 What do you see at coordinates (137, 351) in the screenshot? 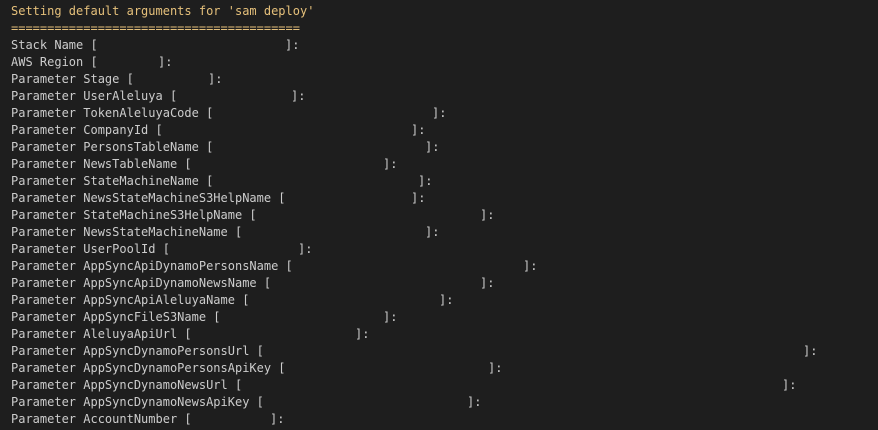
I see `prompt-label: Parameter AppSyncDynamoPersonsUrl [` at bounding box center [137, 351].